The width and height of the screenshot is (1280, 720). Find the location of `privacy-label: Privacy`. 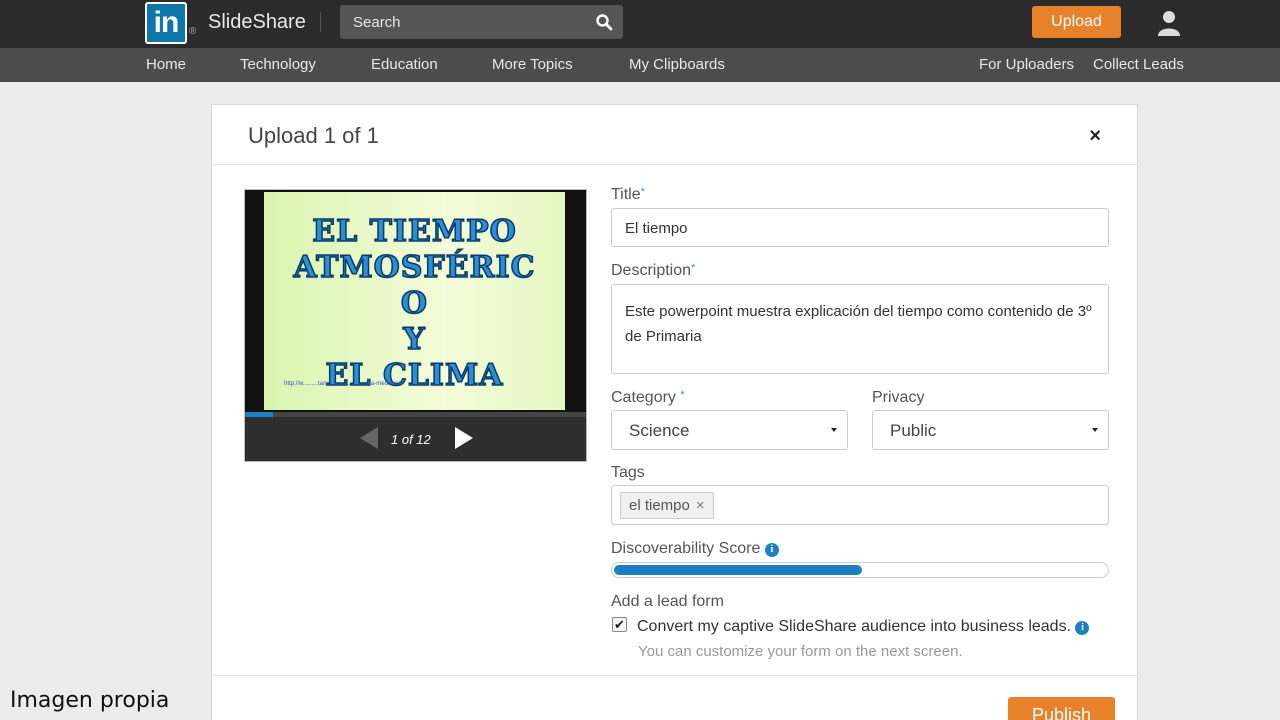

privacy-label: Privacy is located at coordinates (898, 397).